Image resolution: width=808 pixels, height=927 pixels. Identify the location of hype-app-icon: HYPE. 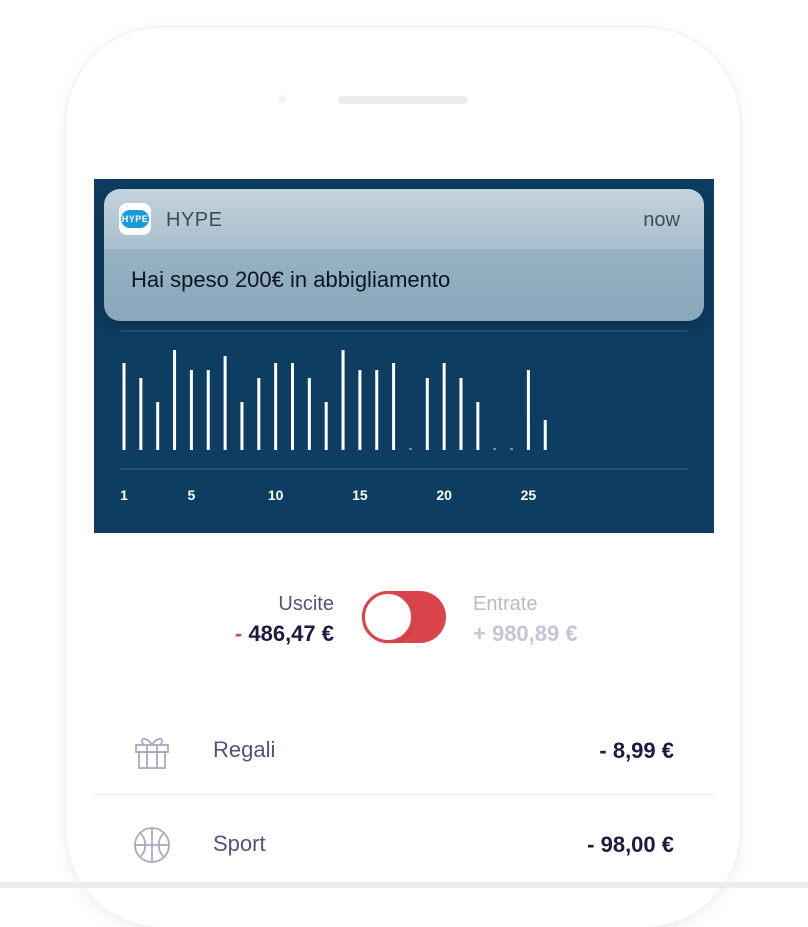
(135, 219).